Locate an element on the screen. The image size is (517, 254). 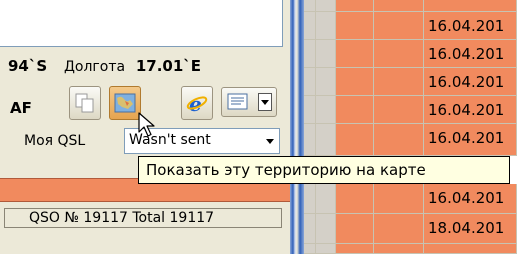
copy-button is located at coordinates (85, 103).